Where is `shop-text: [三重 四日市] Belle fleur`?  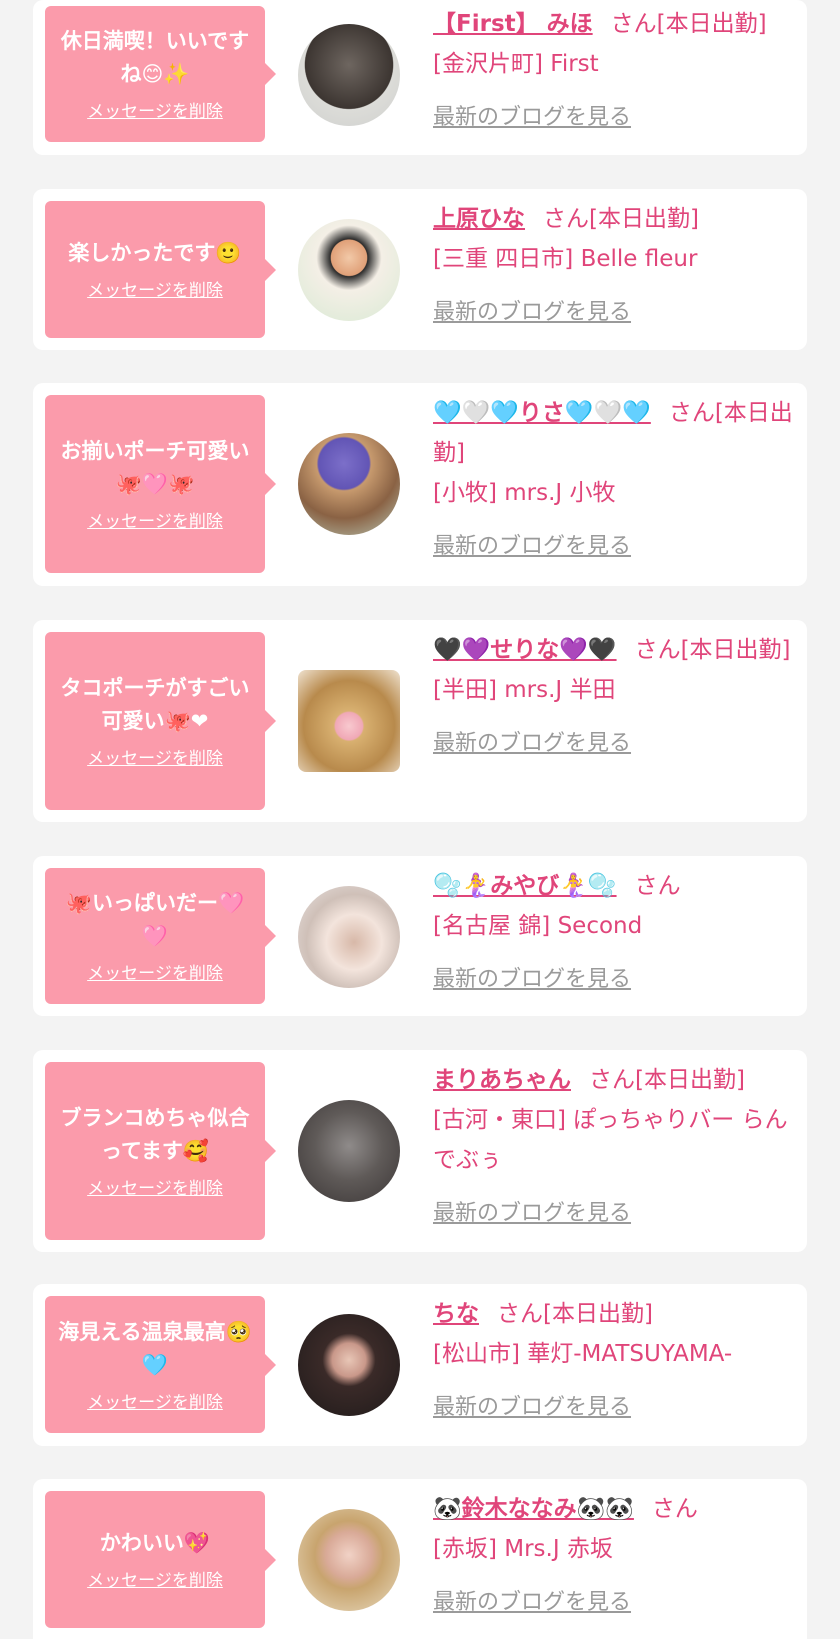 shop-text: [三重 四日市] Belle fleur is located at coordinates (565, 259).